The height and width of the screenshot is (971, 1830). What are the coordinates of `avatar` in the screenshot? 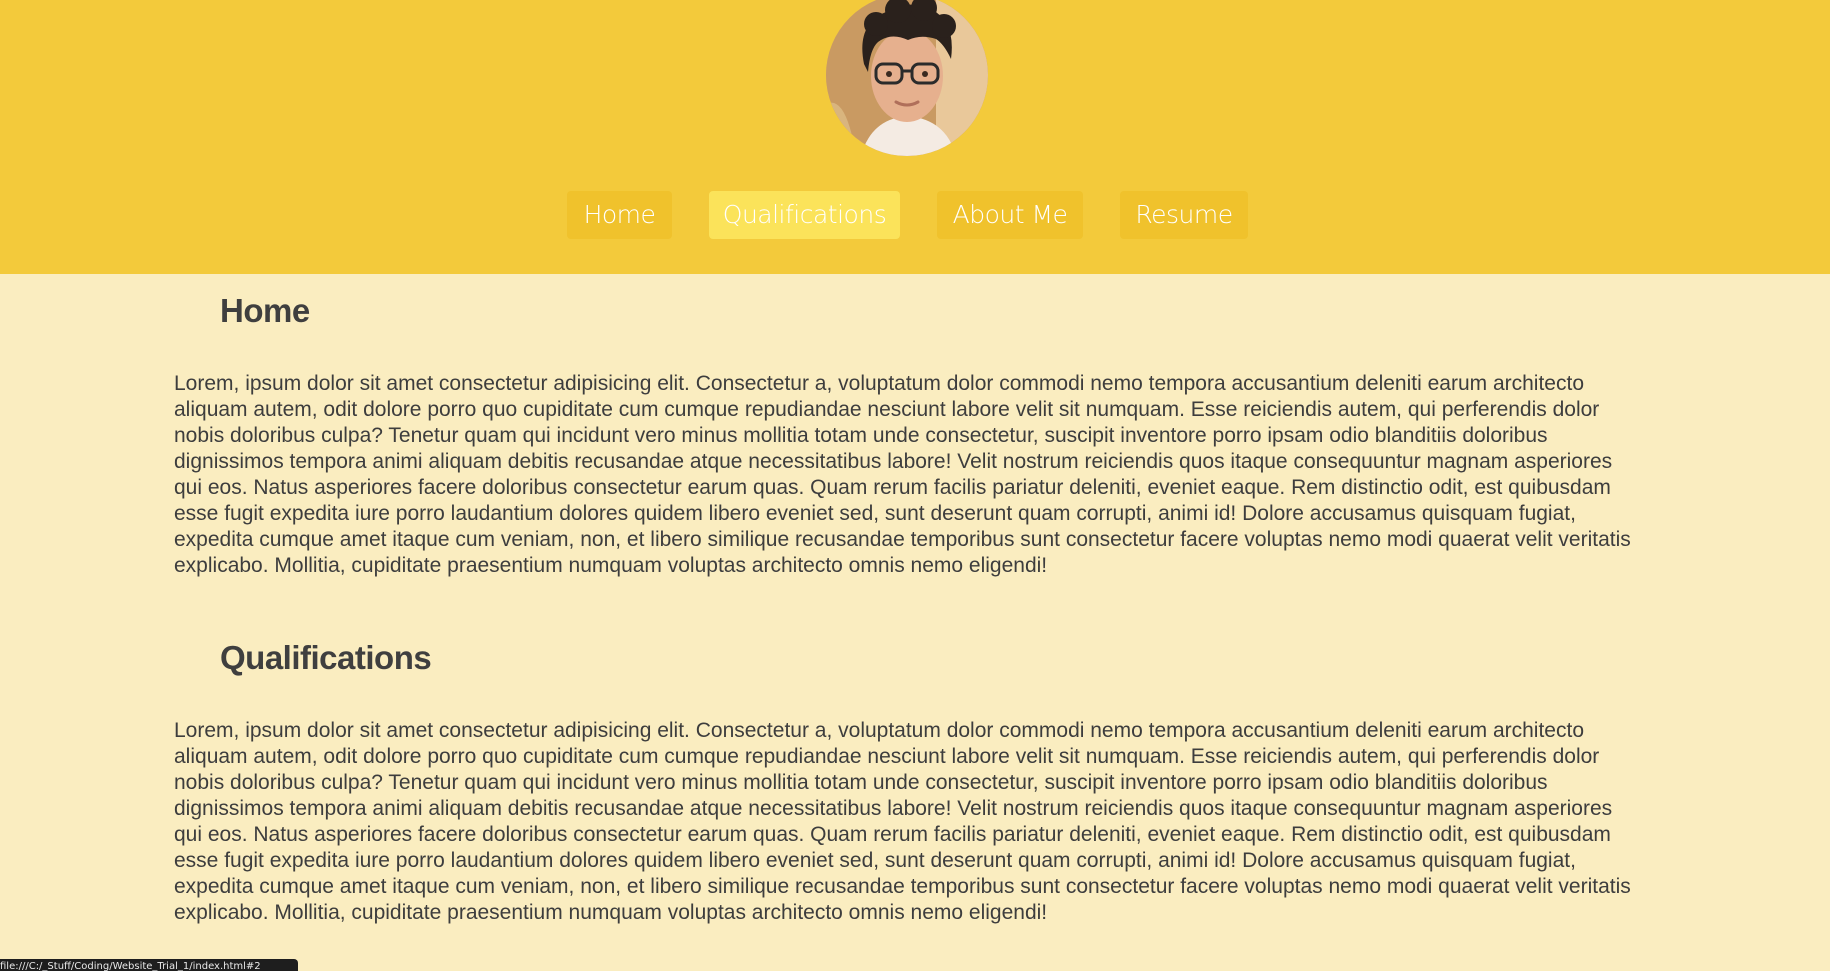 It's located at (907, 78).